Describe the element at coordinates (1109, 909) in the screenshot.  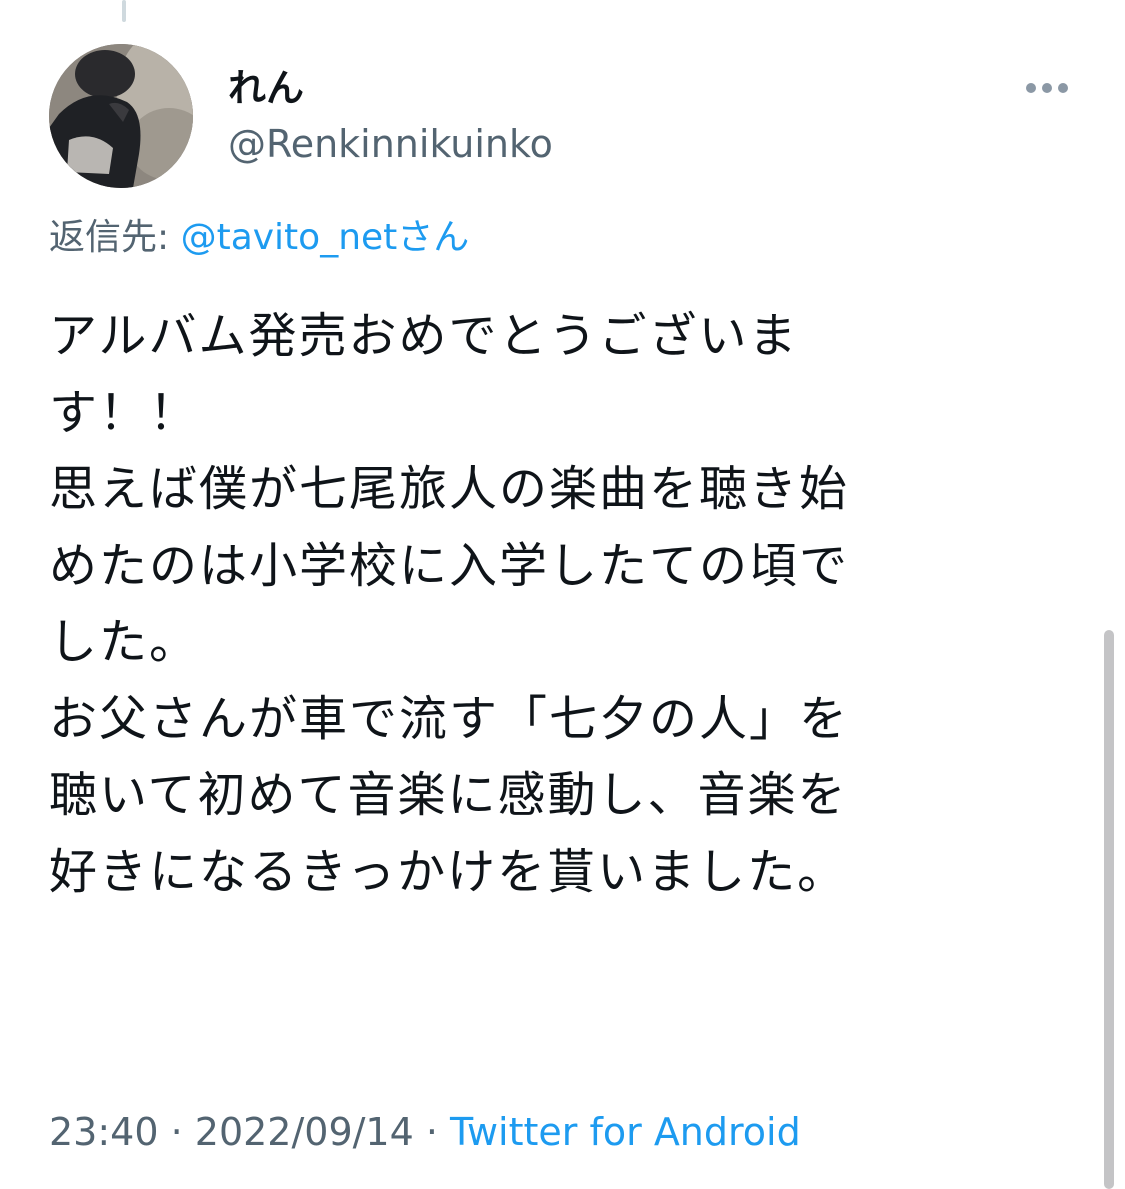
I see `scrollbar-thumb` at that location.